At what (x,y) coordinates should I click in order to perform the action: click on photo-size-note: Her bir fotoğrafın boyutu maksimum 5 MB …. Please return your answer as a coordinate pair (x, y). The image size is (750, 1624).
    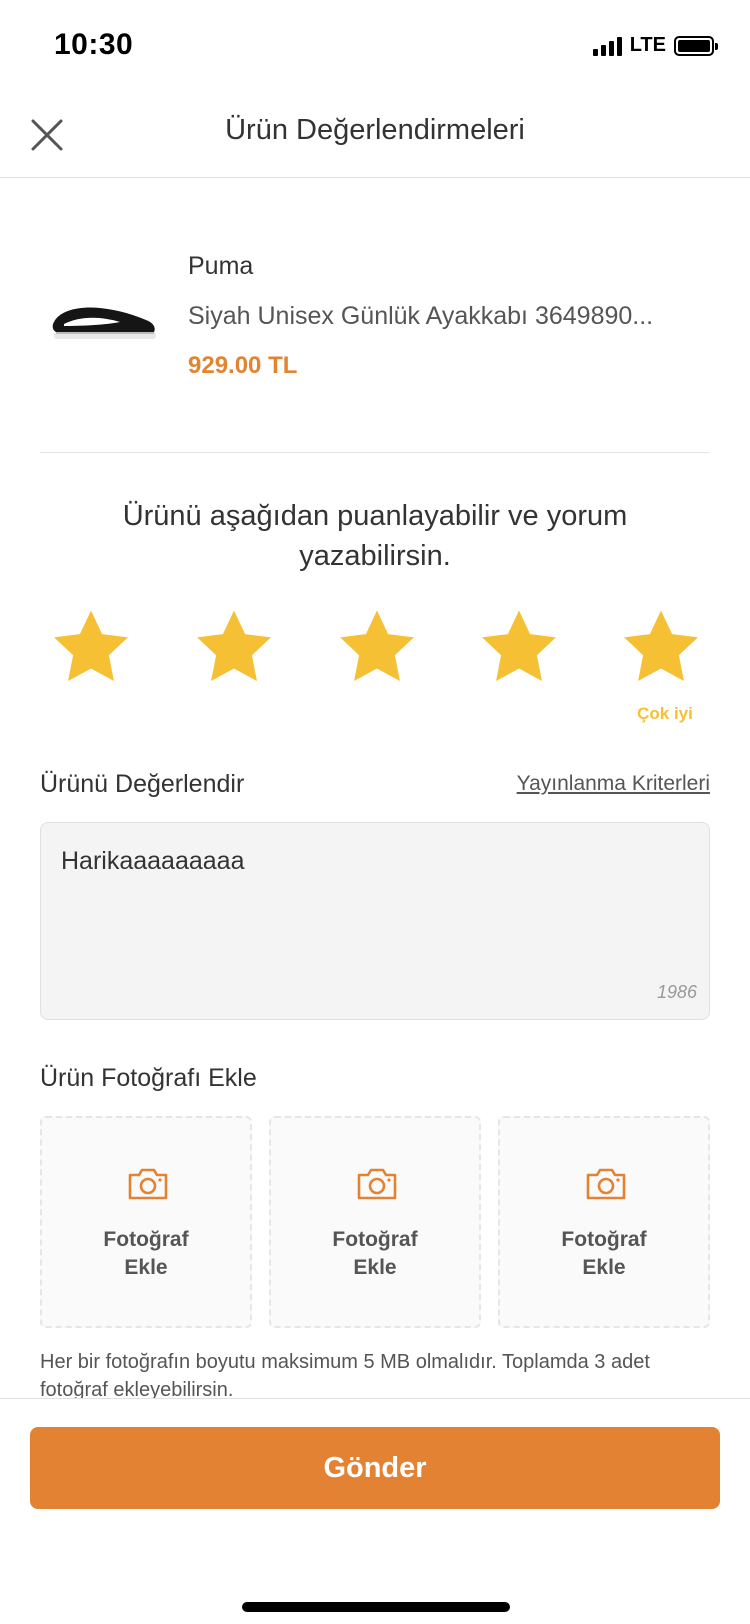
    Looking at the image, I should click on (345, 1376).